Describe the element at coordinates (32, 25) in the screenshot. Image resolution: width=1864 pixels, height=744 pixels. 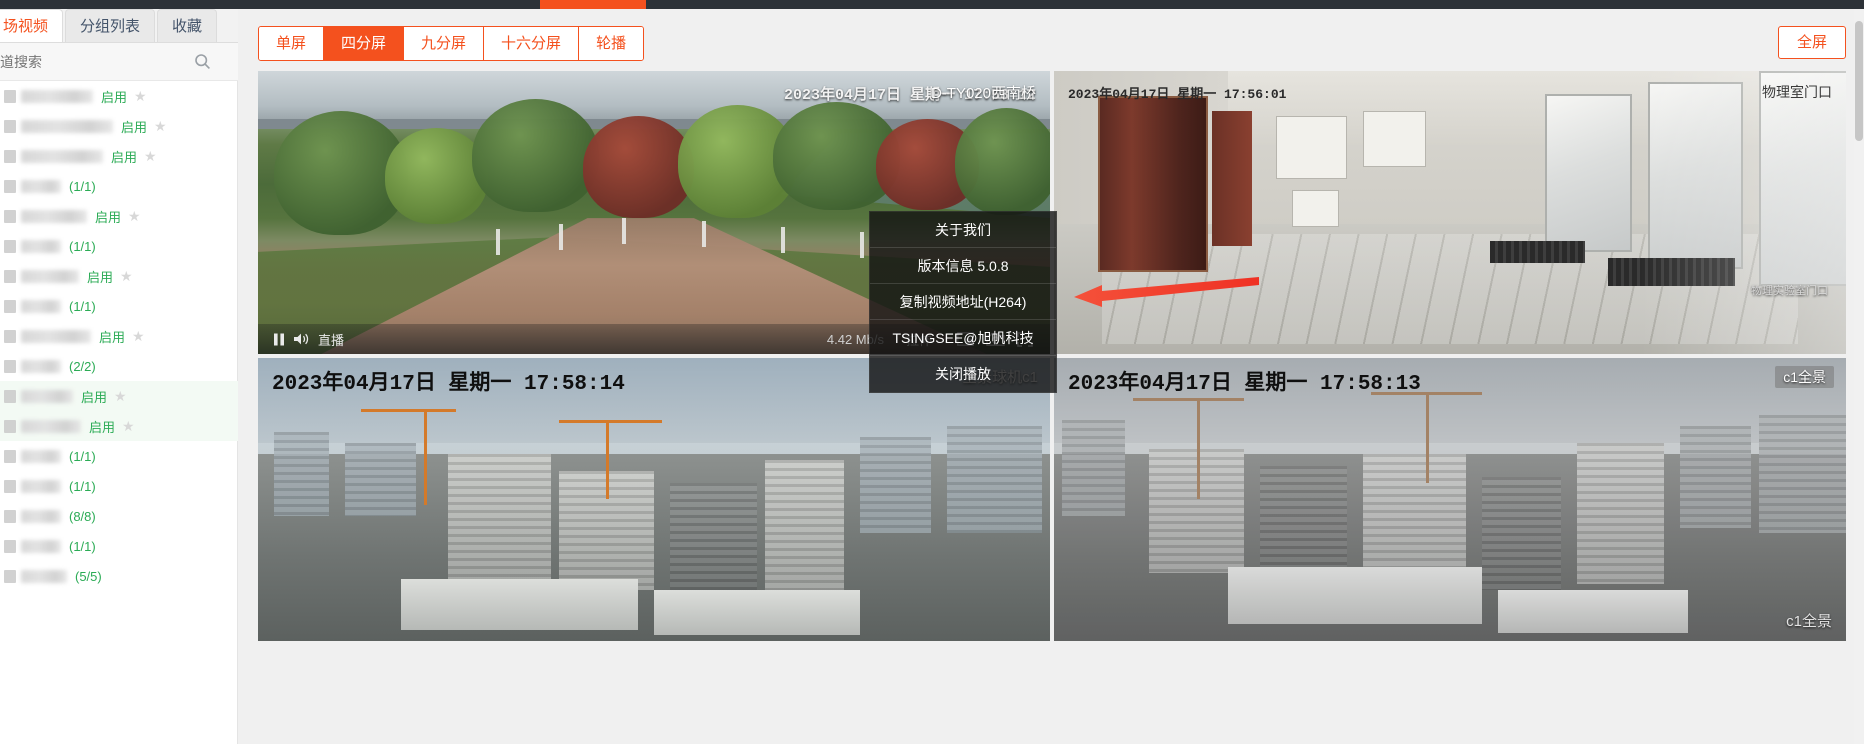
I see `tab-live-video: 场视频` at that location.